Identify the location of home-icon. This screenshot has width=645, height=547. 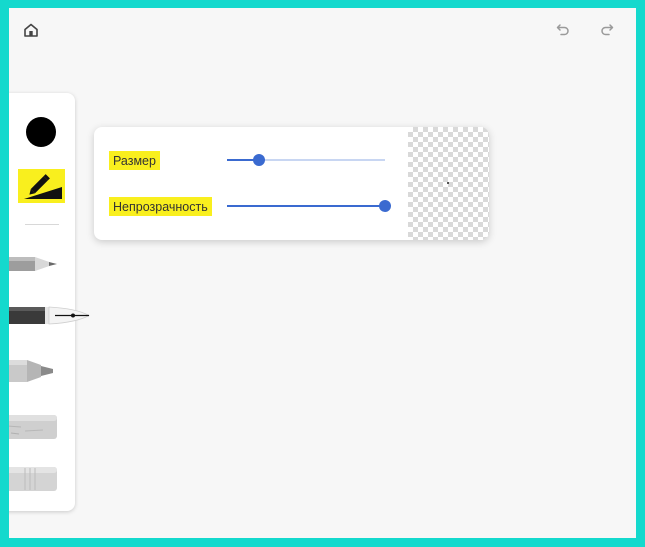
(31, 30).